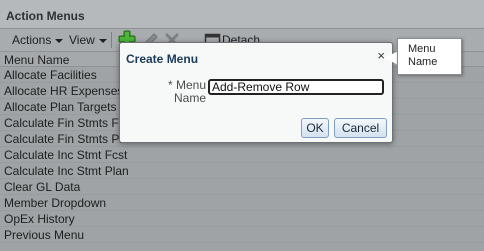 This screenshot has width=484, height=251. I want to click on table-row: Clear GL Data, so click(242, 187).